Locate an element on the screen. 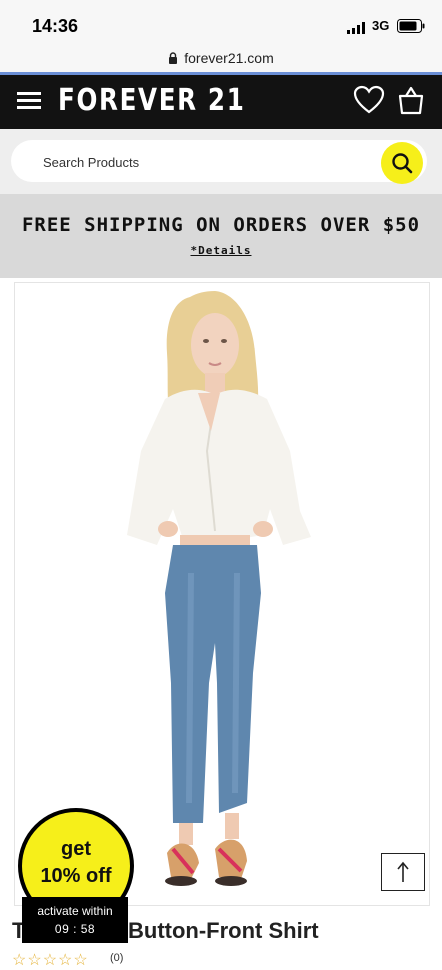  discount-get-text: get is located at coordinates (76, 849).